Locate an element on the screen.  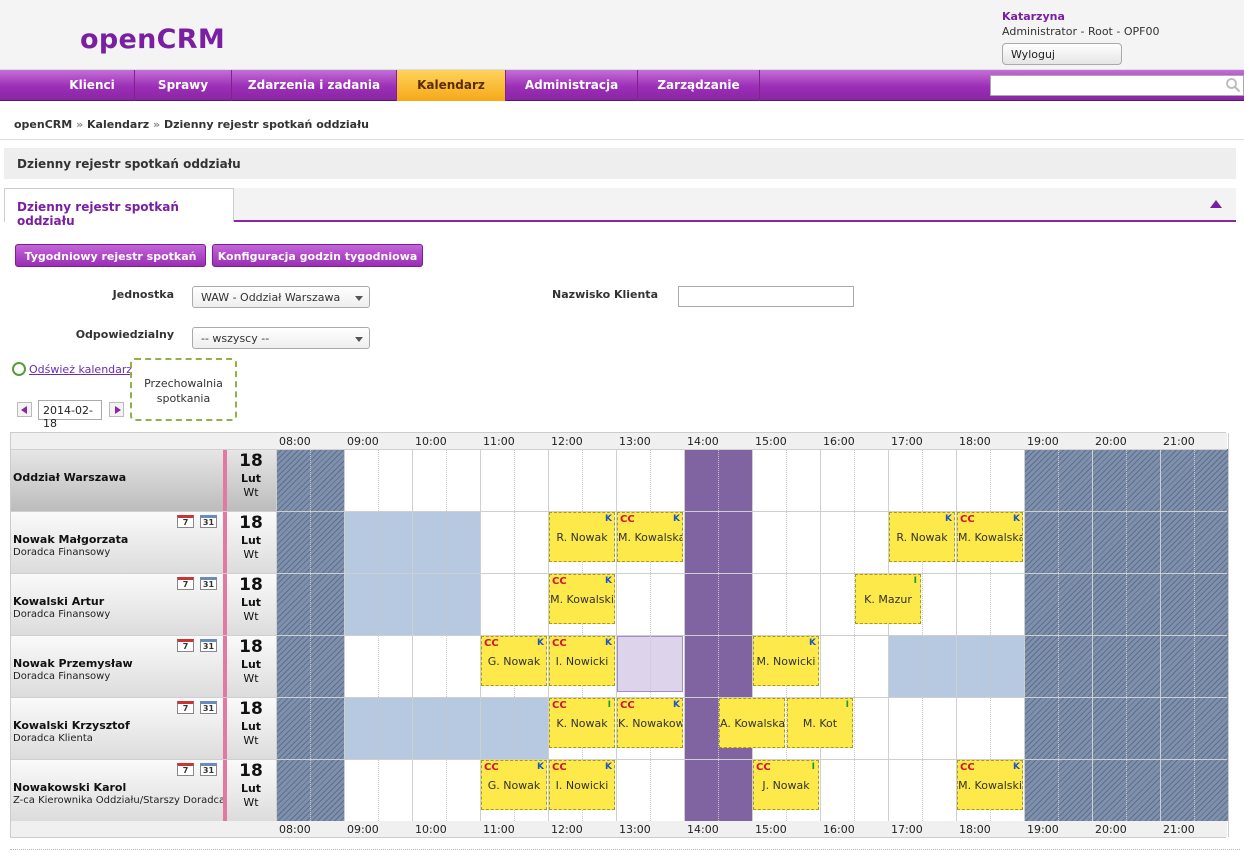
nav-item-administracja: Administracja is located at coordinates (572, 85).